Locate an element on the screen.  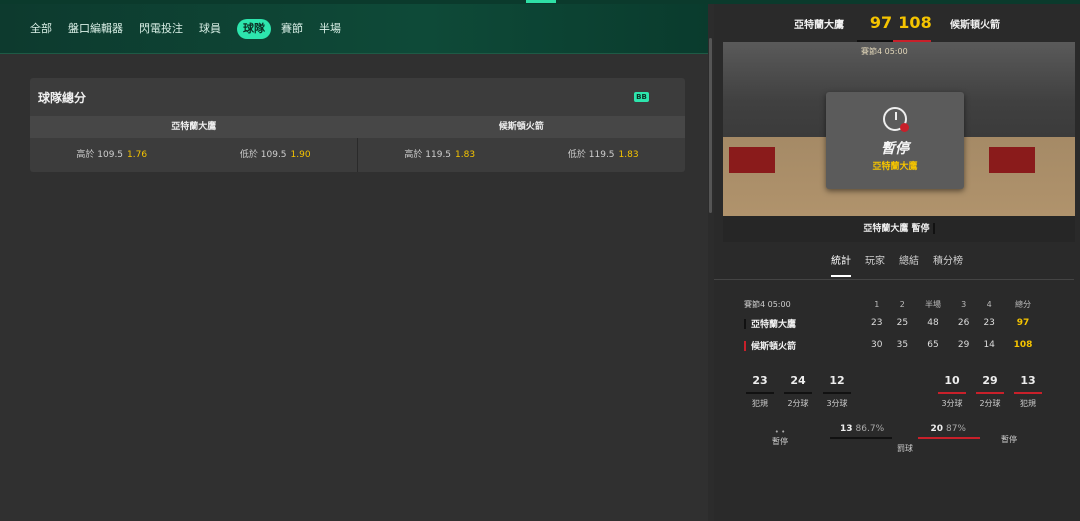
market-team-away: 候斯頓火箭 is located at coordinates (521, 127).